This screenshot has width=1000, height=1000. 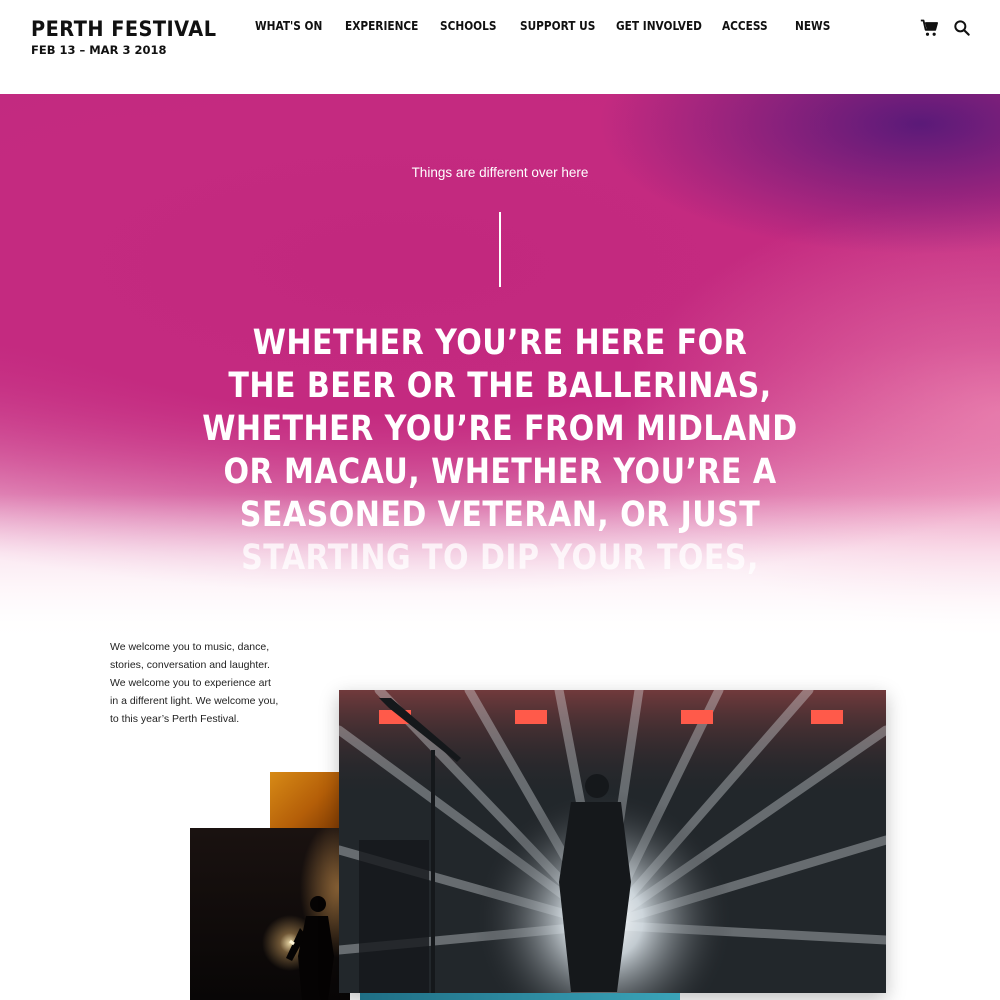 What do you see at coordinates (500, 558) in the screenshot?
I see `headline-line: STARTING TO DIP YOUR TOES,` at bounding box center [500, 558].